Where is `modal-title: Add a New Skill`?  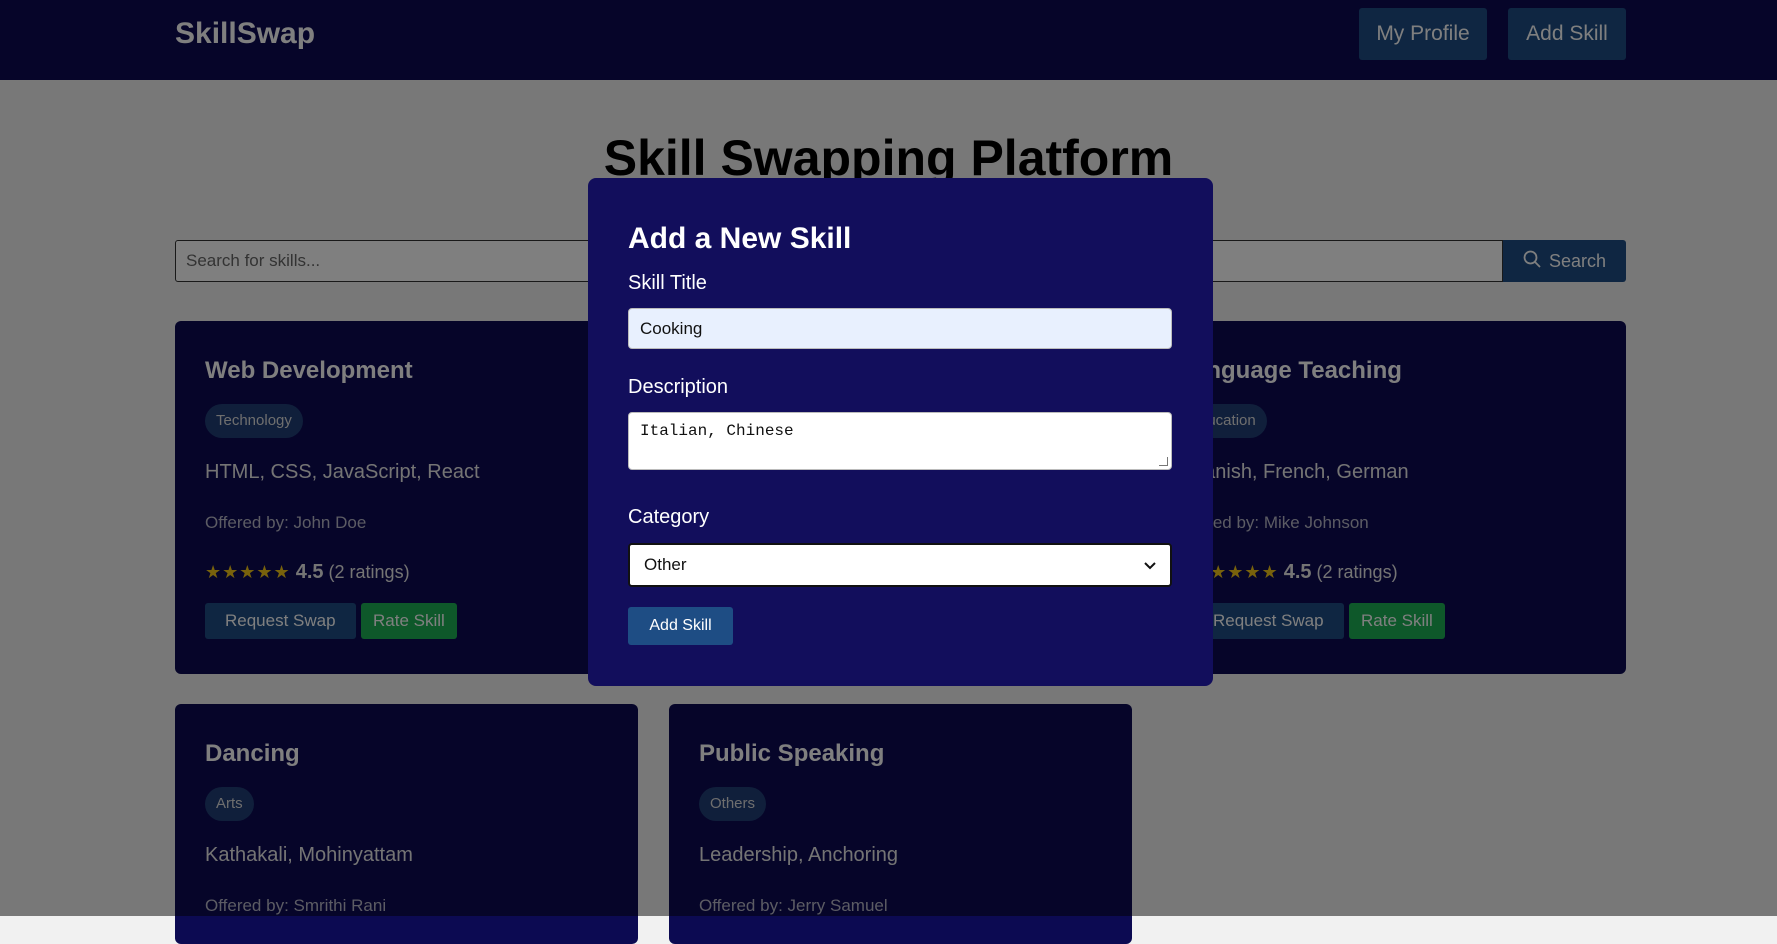
modal-title: Add a New Skill is located at coordinates (740, 238).